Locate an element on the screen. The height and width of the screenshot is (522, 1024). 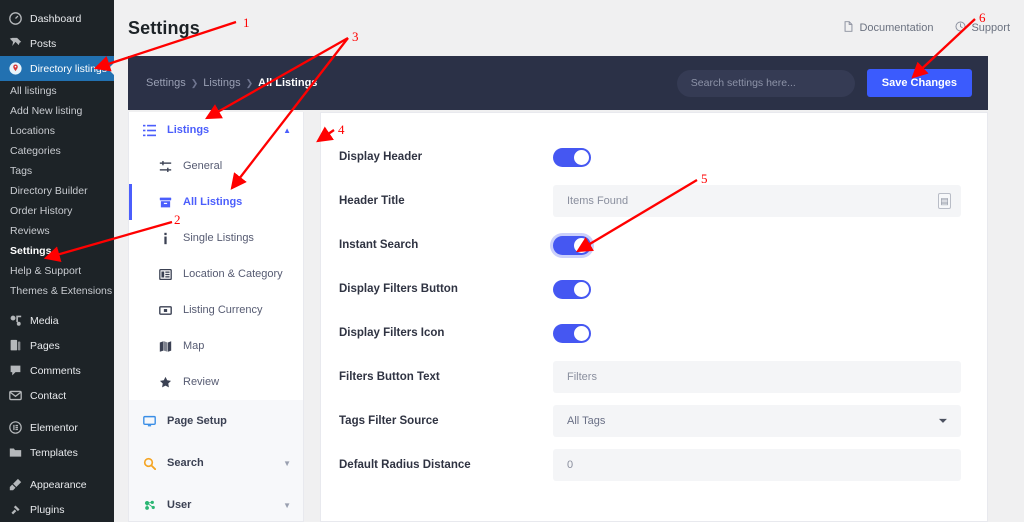
settings-nav-review: Review is located at coordinates (216, 382).